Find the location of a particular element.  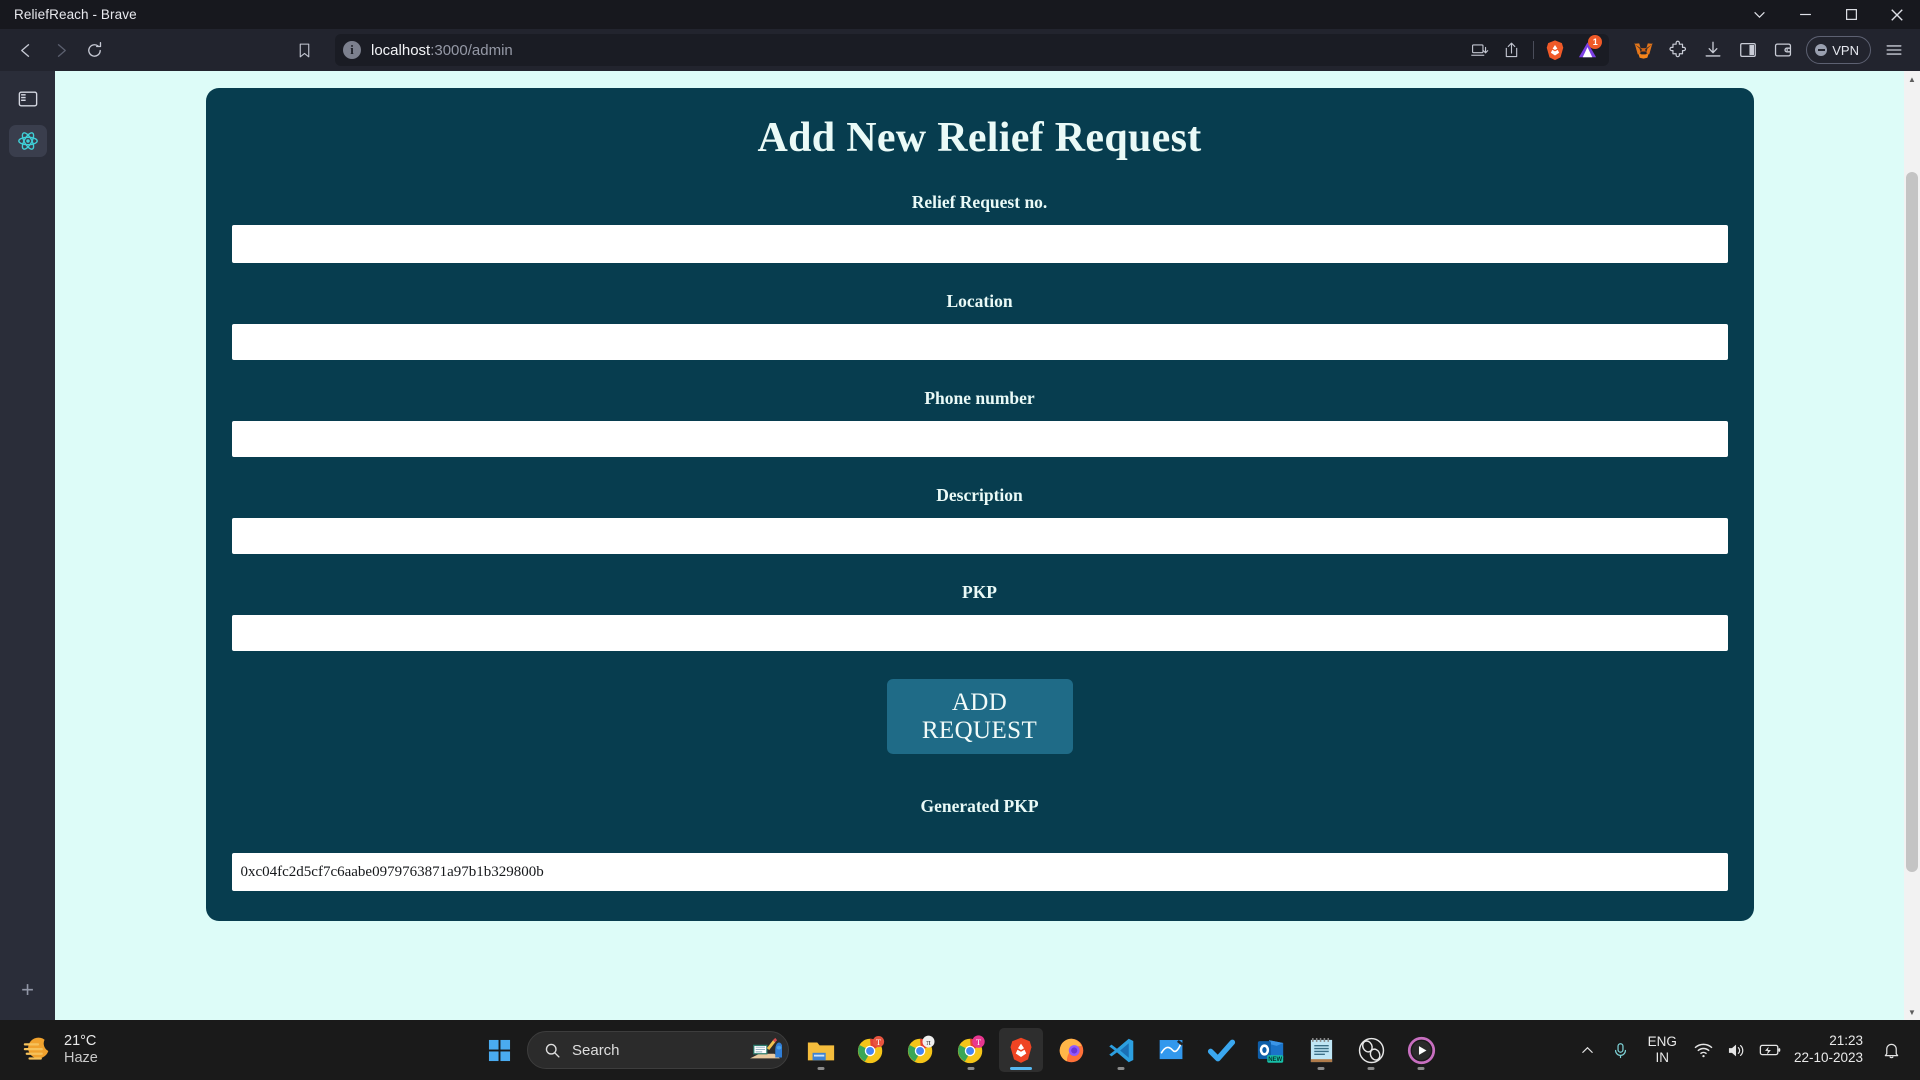

bookmark-icon is located at coordinates (304, 50).